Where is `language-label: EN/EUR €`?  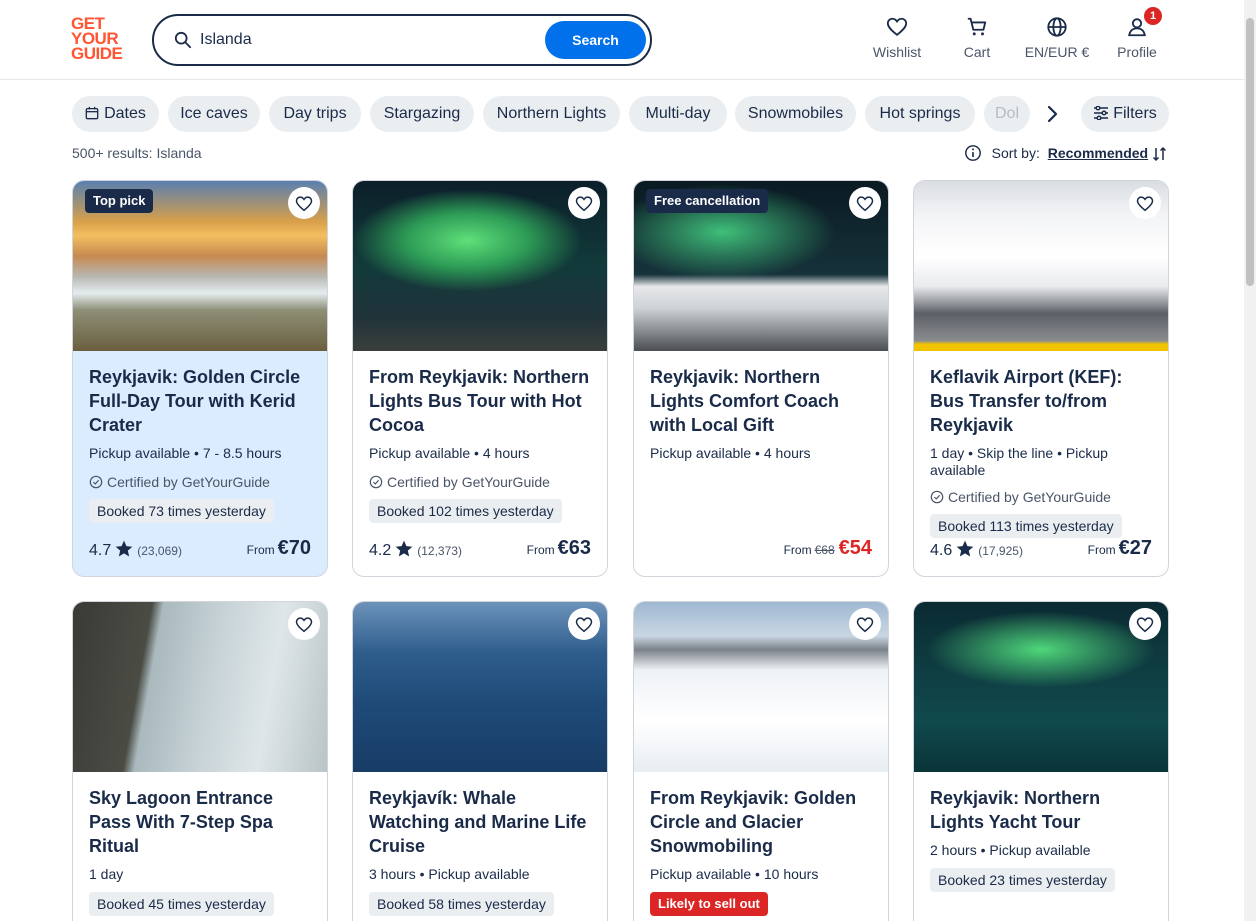 language-label: EN/EUR € is located at coordinates (1057, 52).